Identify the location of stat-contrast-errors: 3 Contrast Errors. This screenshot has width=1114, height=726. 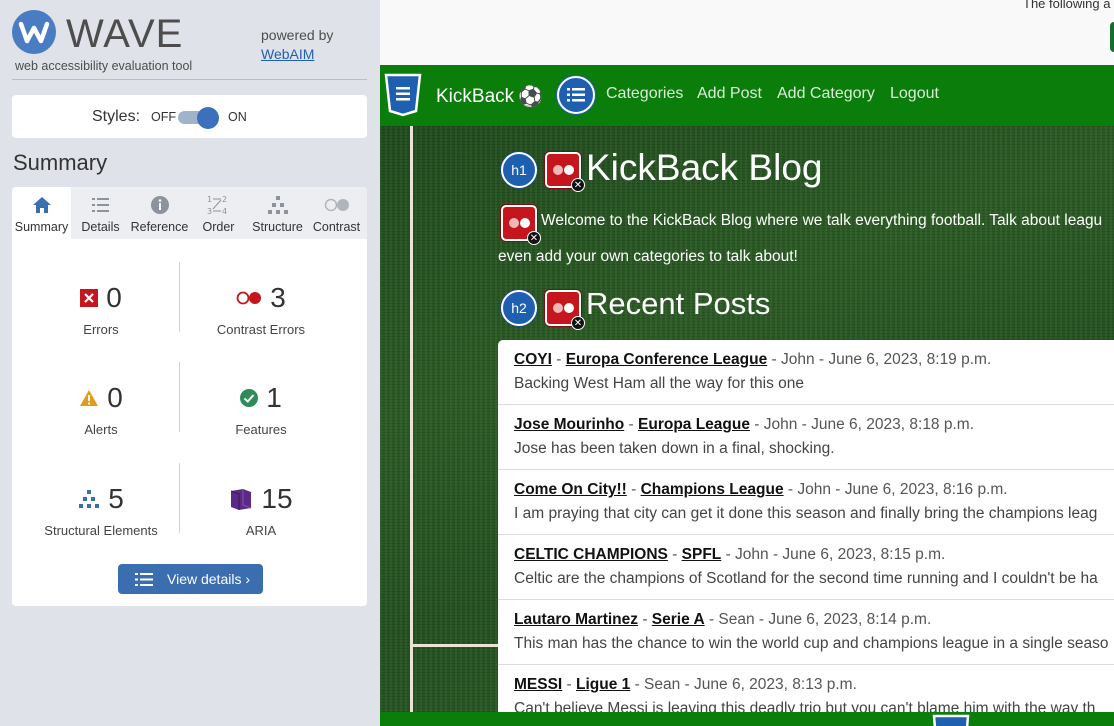
(261, 309).